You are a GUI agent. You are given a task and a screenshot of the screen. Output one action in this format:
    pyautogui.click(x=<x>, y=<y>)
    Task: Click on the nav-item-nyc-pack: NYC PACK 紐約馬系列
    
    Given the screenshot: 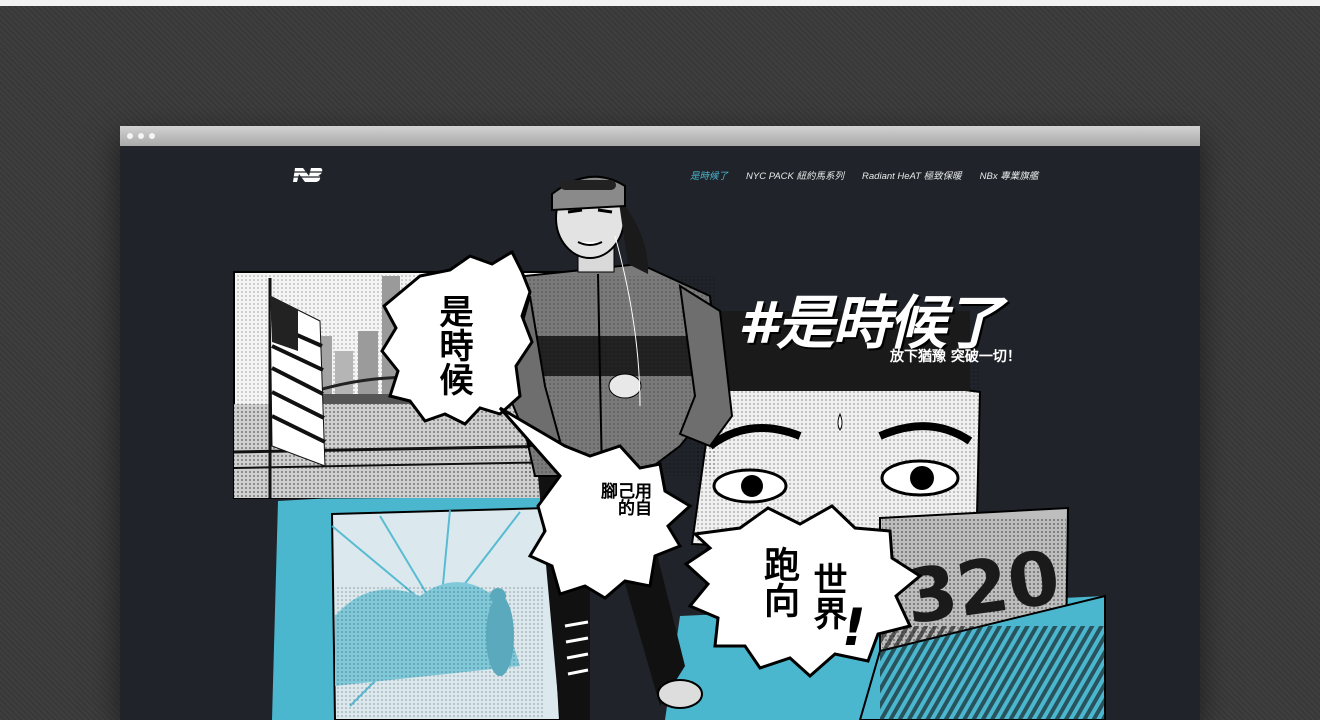 What is the action you would take?
    pyautogui.click(x=795, y=175)
    